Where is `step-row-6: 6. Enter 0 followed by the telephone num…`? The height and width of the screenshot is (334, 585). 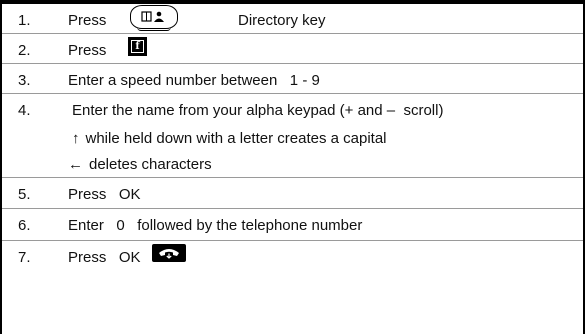
step-row-6: 6. Enter 0 followed by the telephone num… is located at coordinates (292, 225).